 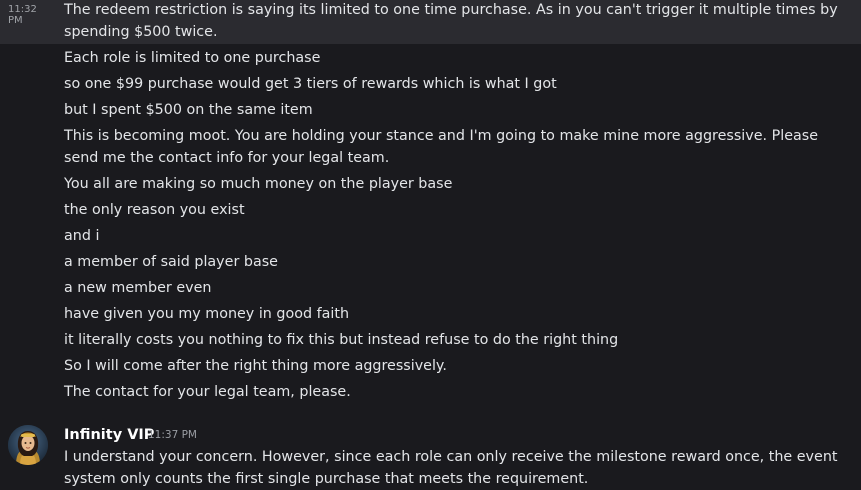 I want to click on message-line: a new member even, so click(x=138, y=288).